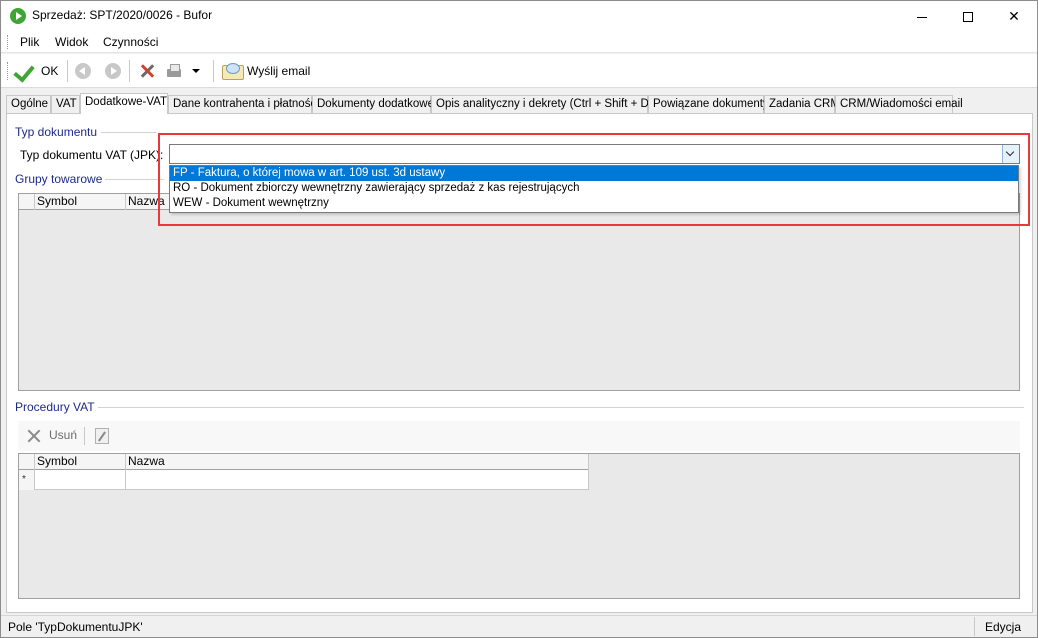 The width and height of the screenshot is (1038, 638). Describe the element at coordinates (519, 71) in the screenshot. I see `toolbar: OK Wyślij email` at that location.